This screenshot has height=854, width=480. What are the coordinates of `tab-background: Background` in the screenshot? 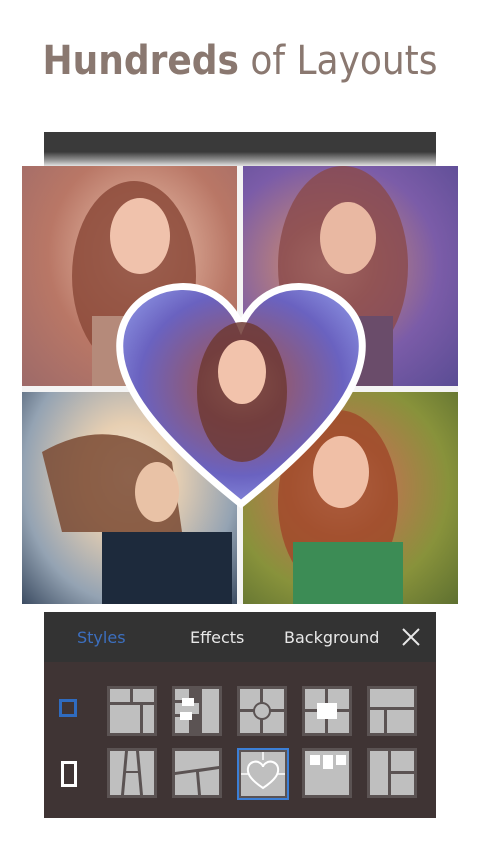 It's located at (331, 637).